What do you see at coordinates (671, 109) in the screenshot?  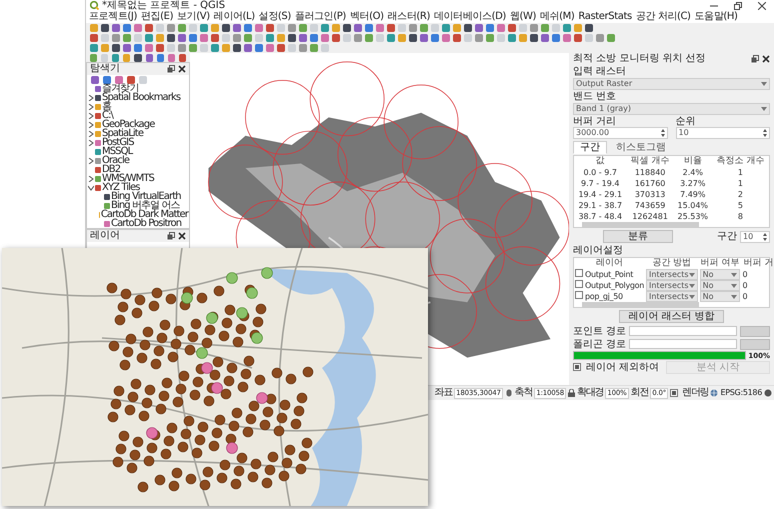 I see `dropdown: Band 1 (gray)` at bounding box center [671, 109].